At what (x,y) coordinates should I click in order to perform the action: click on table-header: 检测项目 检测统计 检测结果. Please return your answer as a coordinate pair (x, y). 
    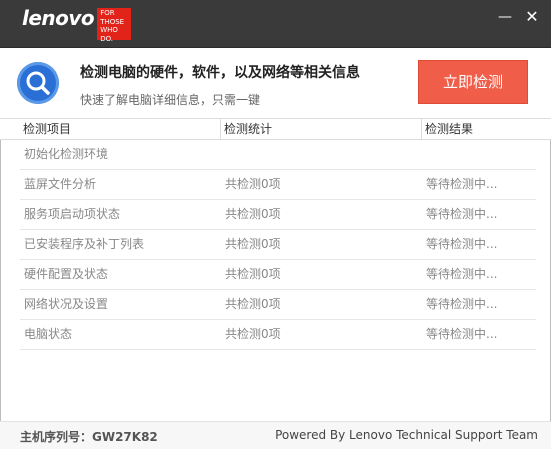
    Looking at the image, I should click on (275, 129).